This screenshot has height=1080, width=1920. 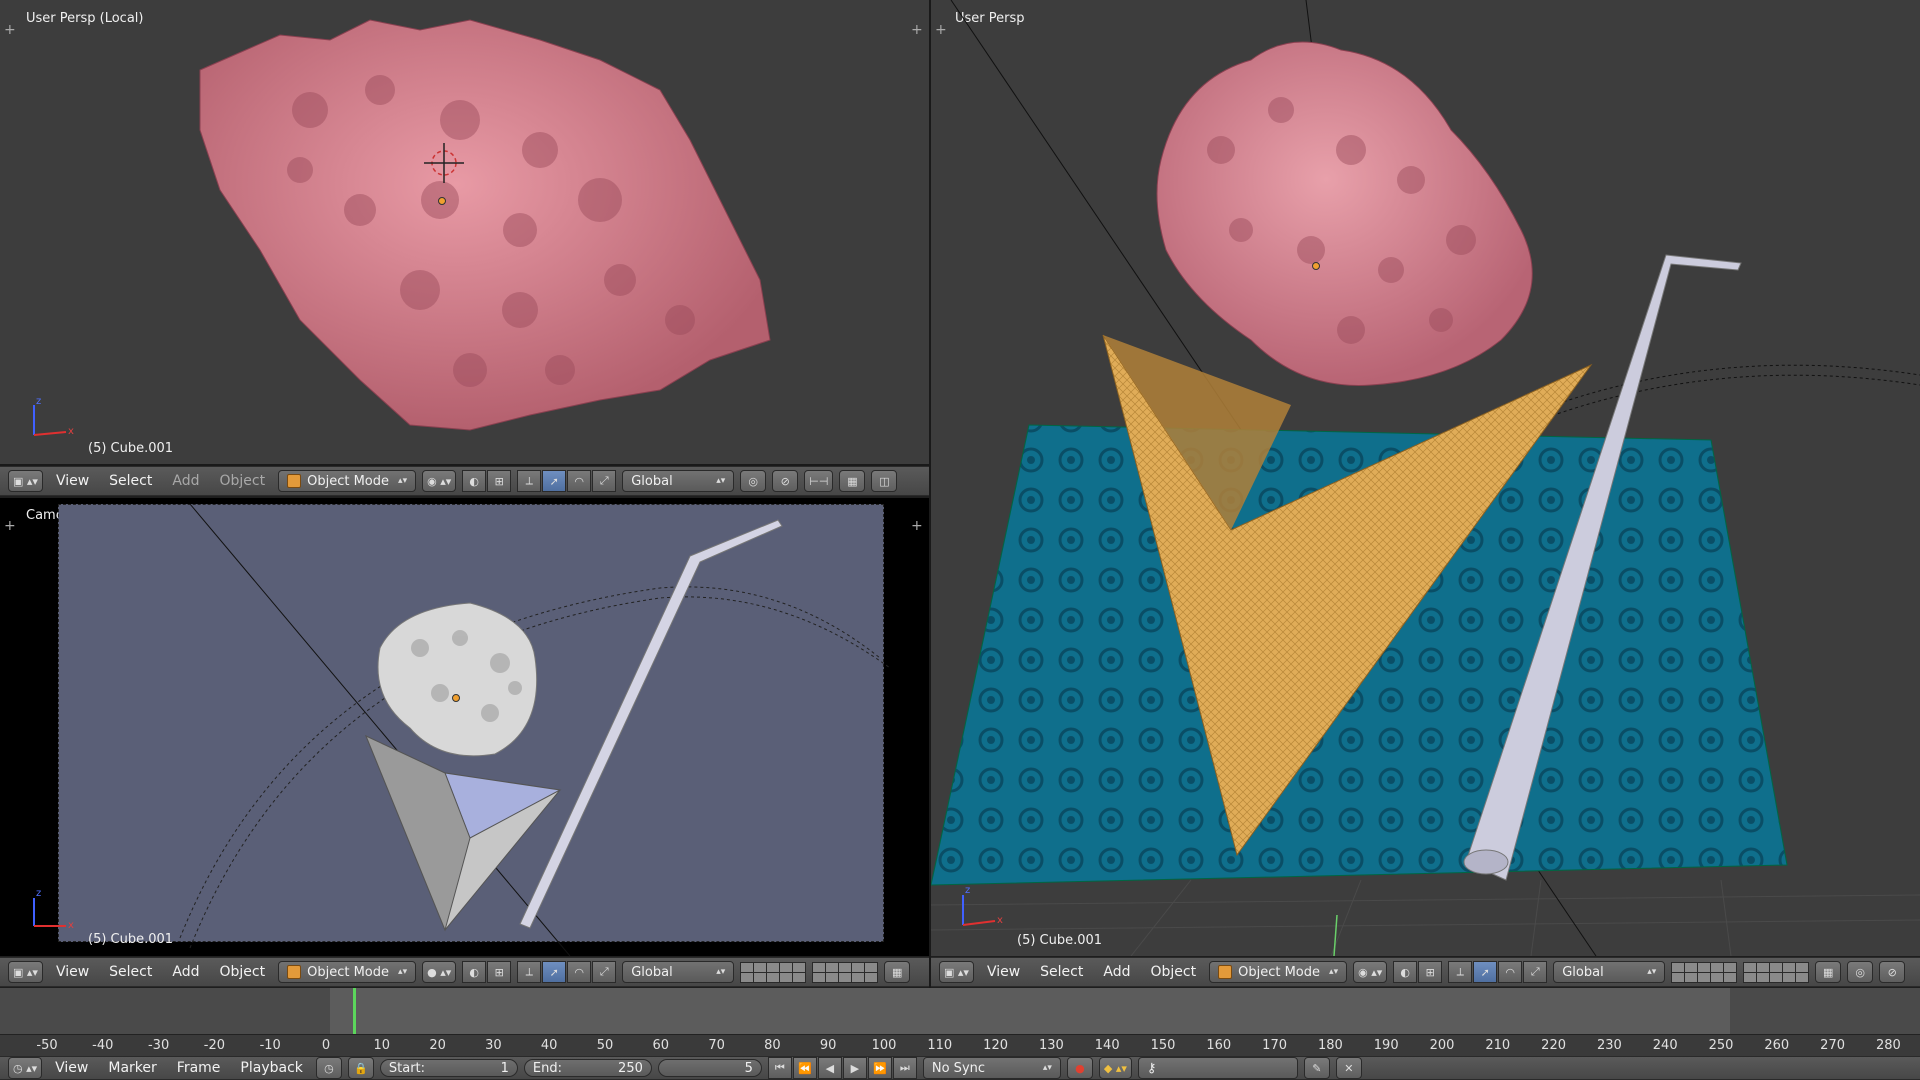 I want to click on rock-small-object, so click(x=457, y=679).